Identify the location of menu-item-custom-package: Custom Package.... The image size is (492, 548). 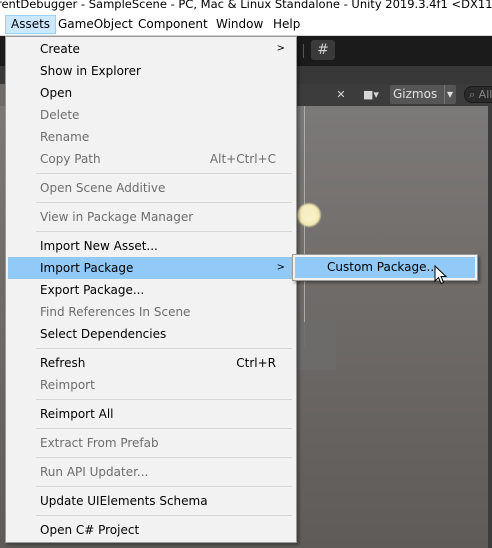
(385, 267).